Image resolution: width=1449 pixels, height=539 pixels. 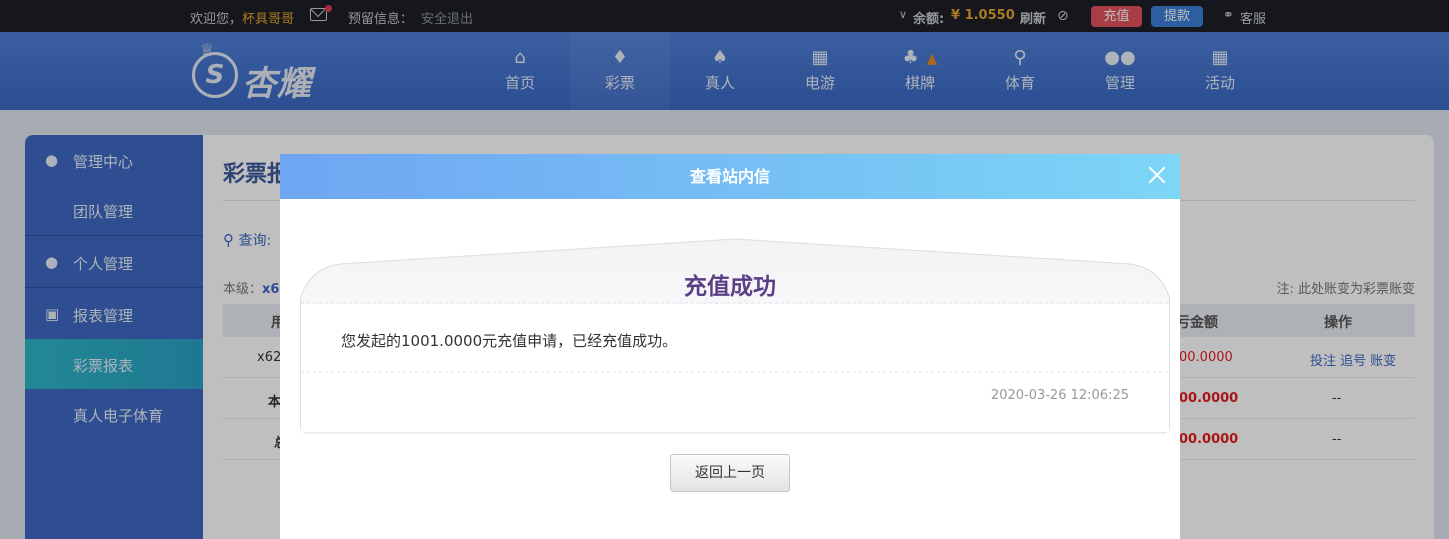 I want to click on modal-header: 查看站内信, so click(x=730, y=176).